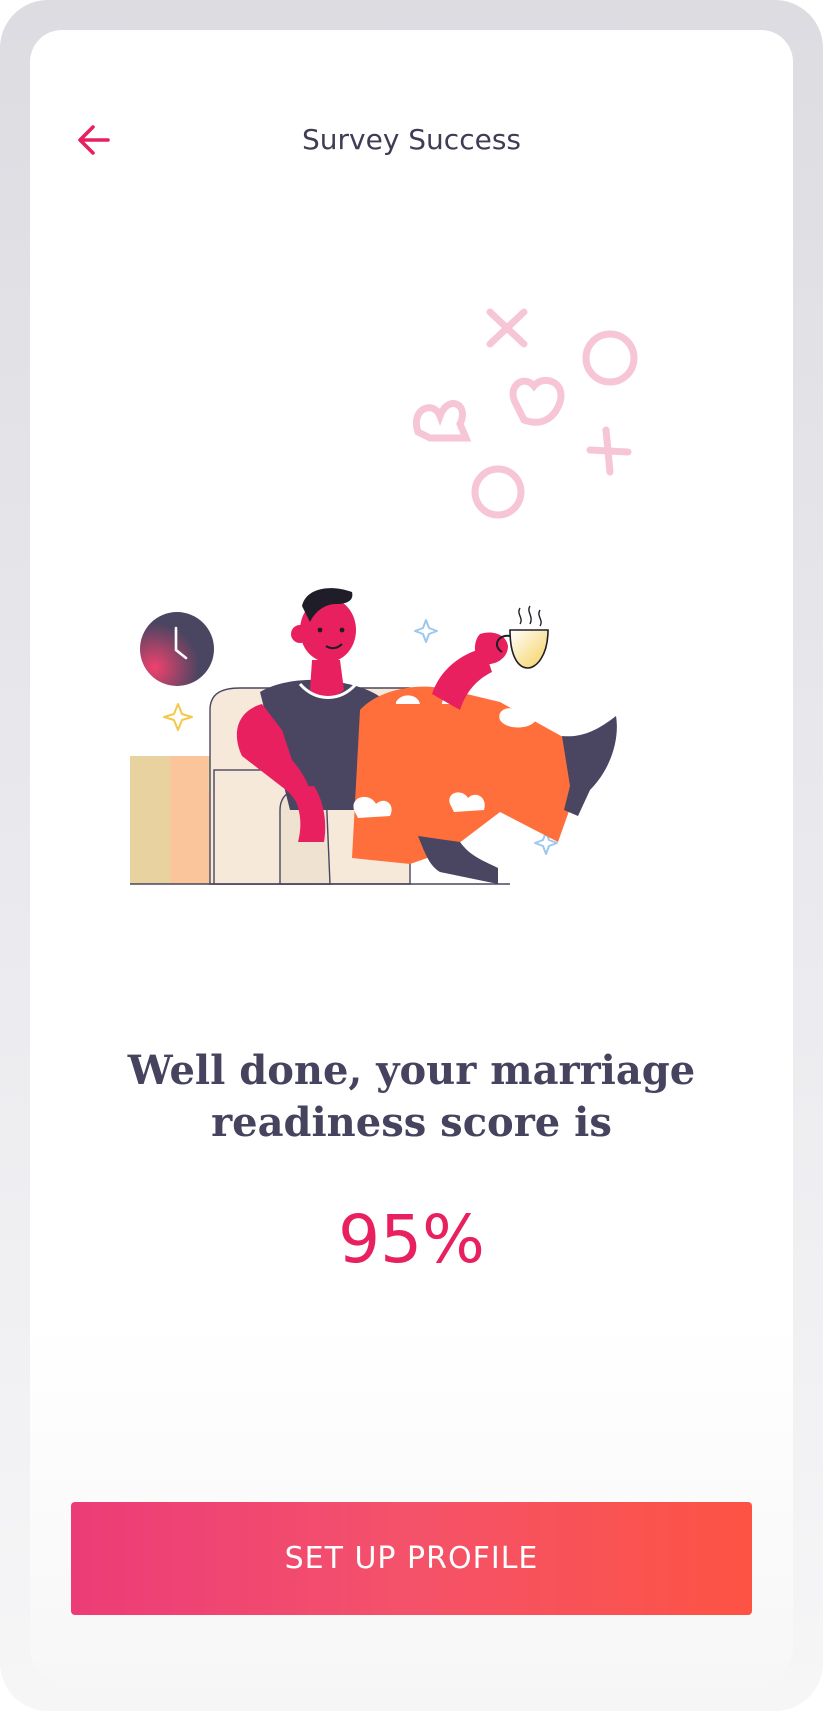  I want to click on result-message-line-2: readiness score is, so click(411, 1122).